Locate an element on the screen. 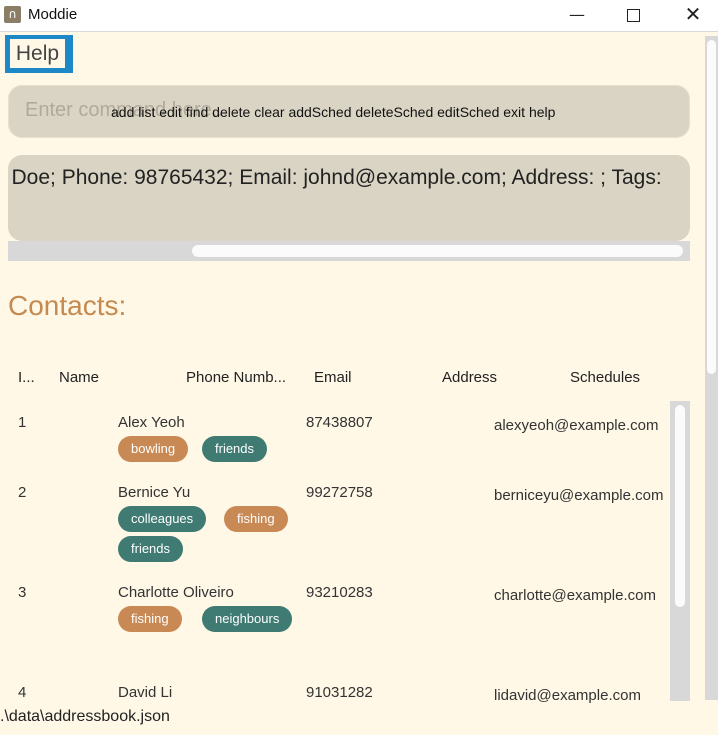  contact-index: 2 is located at coordinates (22, 492).